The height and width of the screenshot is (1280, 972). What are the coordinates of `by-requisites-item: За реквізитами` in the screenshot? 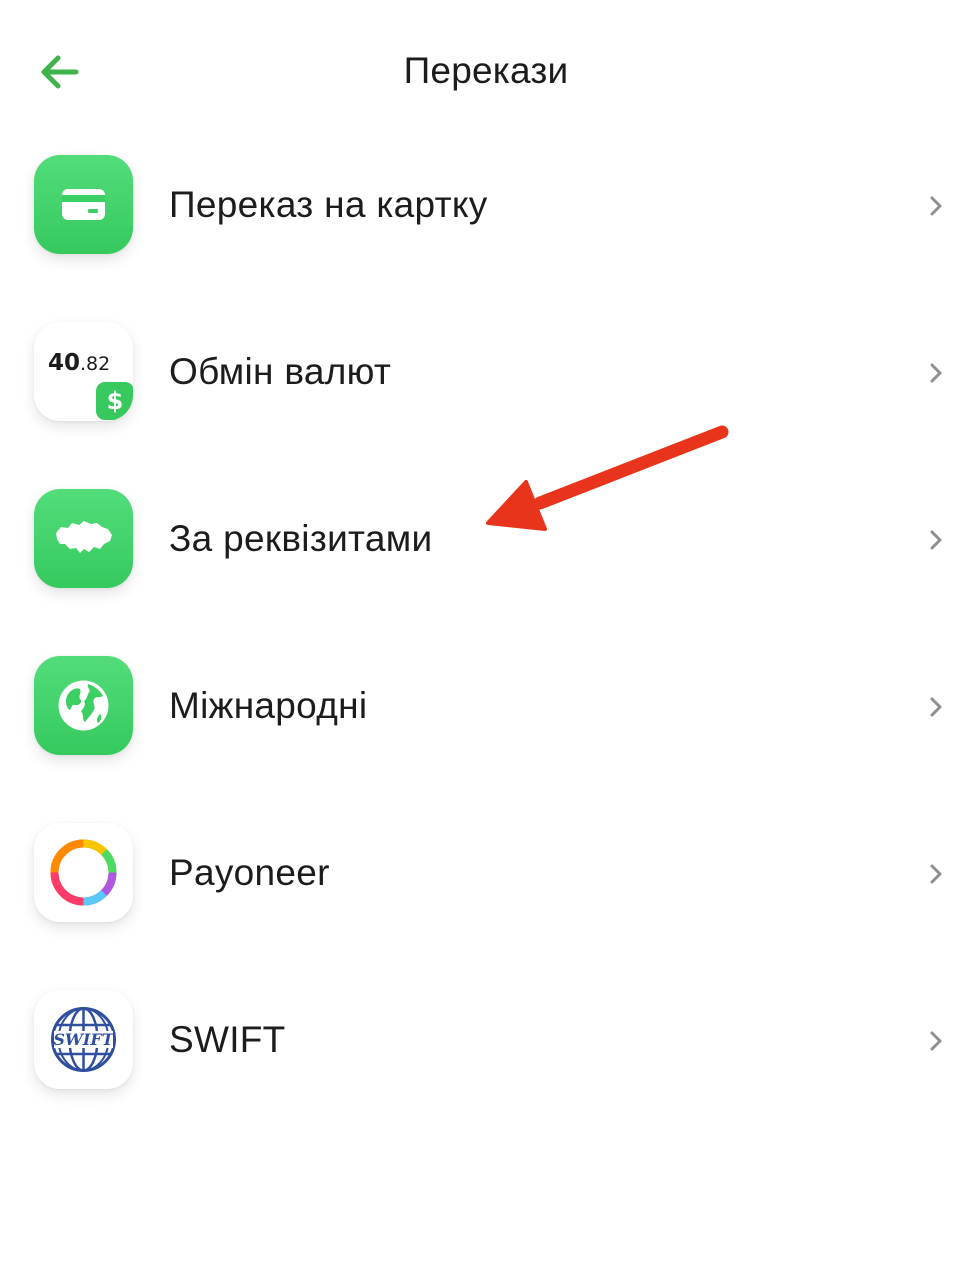 It's located at (486, 539).